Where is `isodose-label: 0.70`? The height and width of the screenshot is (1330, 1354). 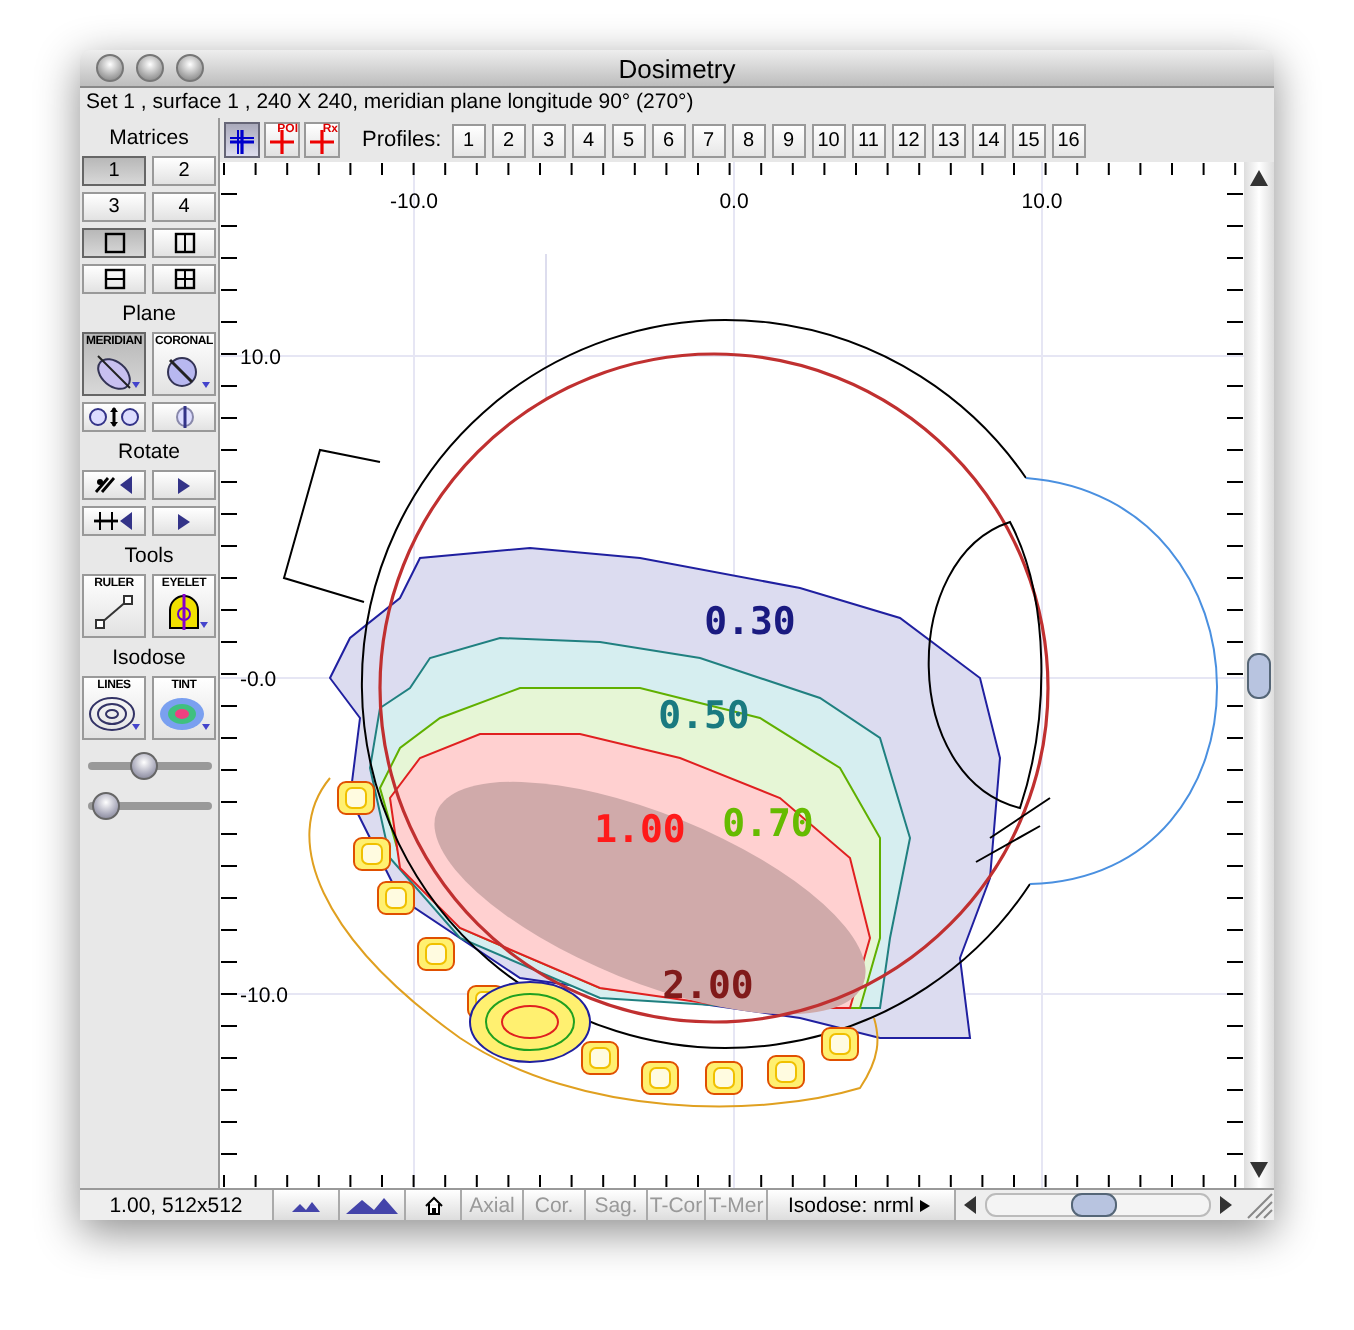
isodose-label: 0.70 is located at coordinates (768, 824).